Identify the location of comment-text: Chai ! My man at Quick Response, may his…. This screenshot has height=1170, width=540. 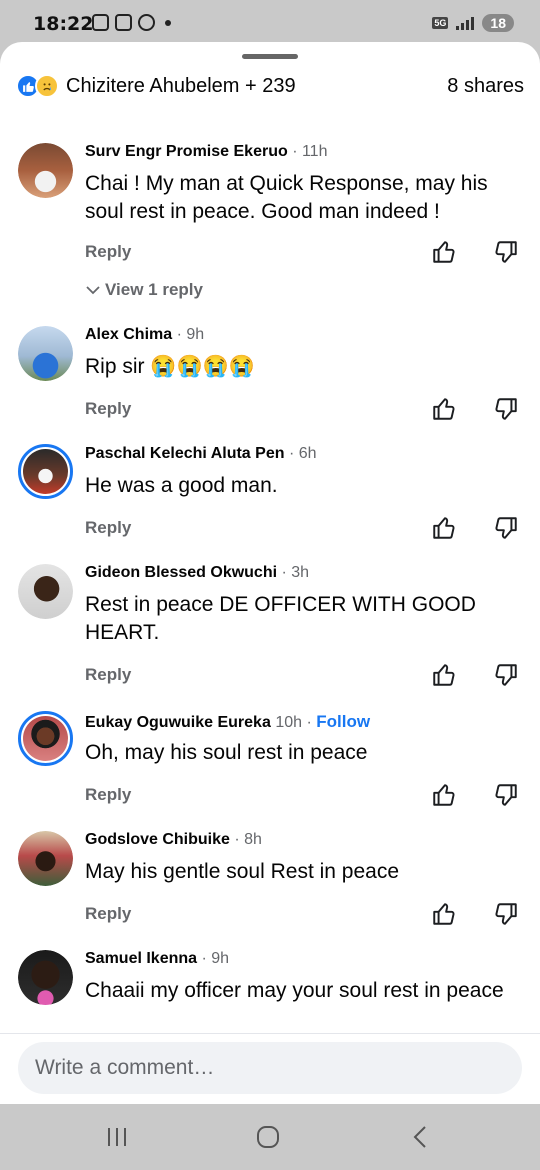
(286, 197).